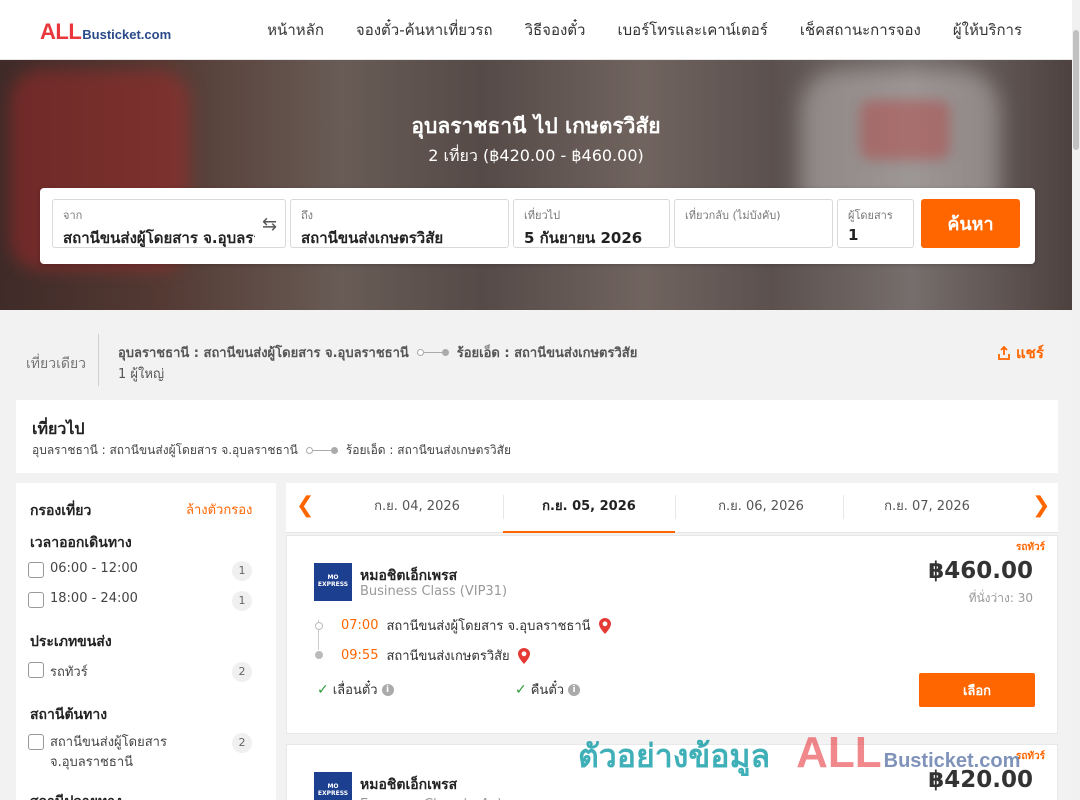  I want to click on filter-group-transport-type: ประเภทขนส่ง, so click(71, 642).